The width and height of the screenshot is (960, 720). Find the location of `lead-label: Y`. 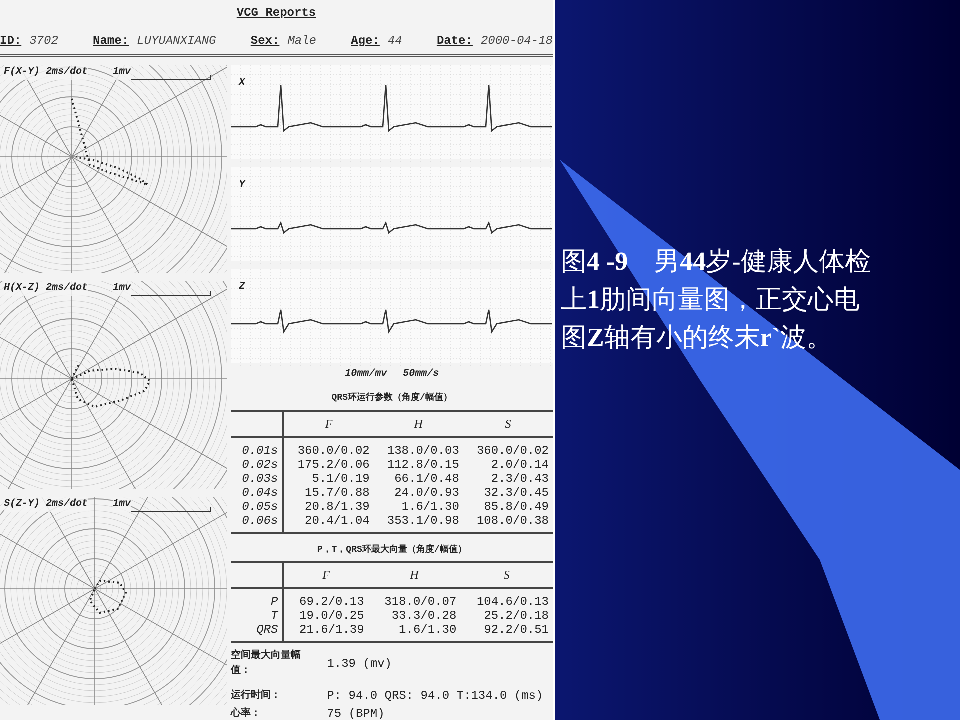

lead-label: Y is located at coordinates (242, 185).